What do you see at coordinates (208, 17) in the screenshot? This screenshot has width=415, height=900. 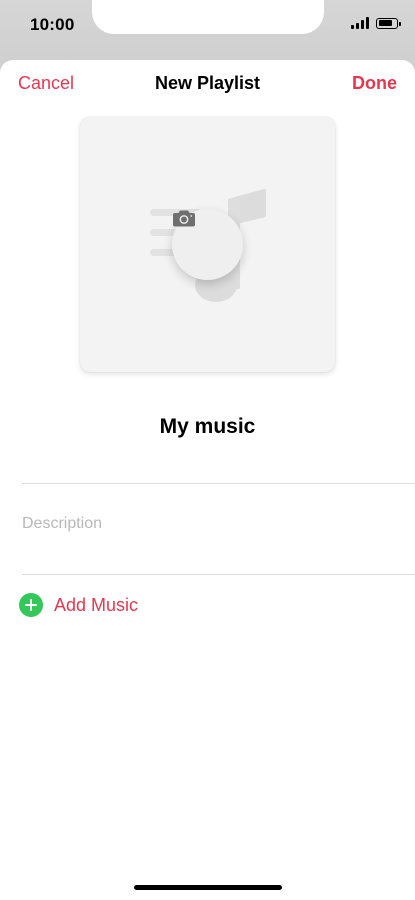 I see `device-notch` at bounding box center [208, 17].